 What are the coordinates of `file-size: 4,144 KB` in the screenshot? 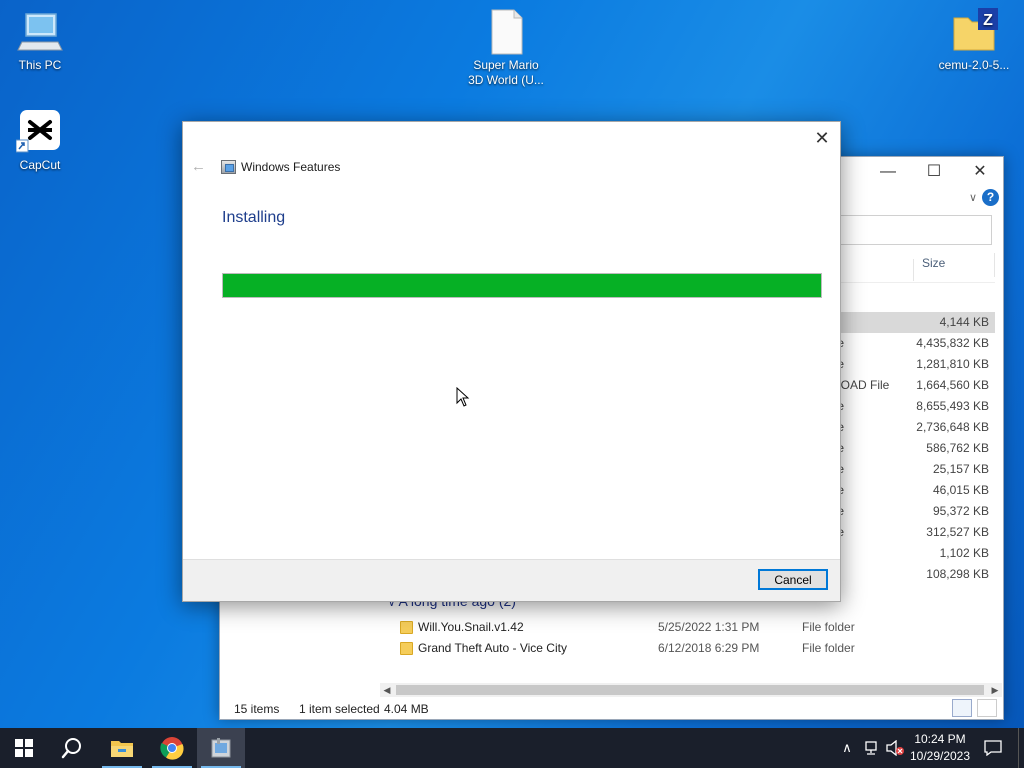 It's located at (964, 322).